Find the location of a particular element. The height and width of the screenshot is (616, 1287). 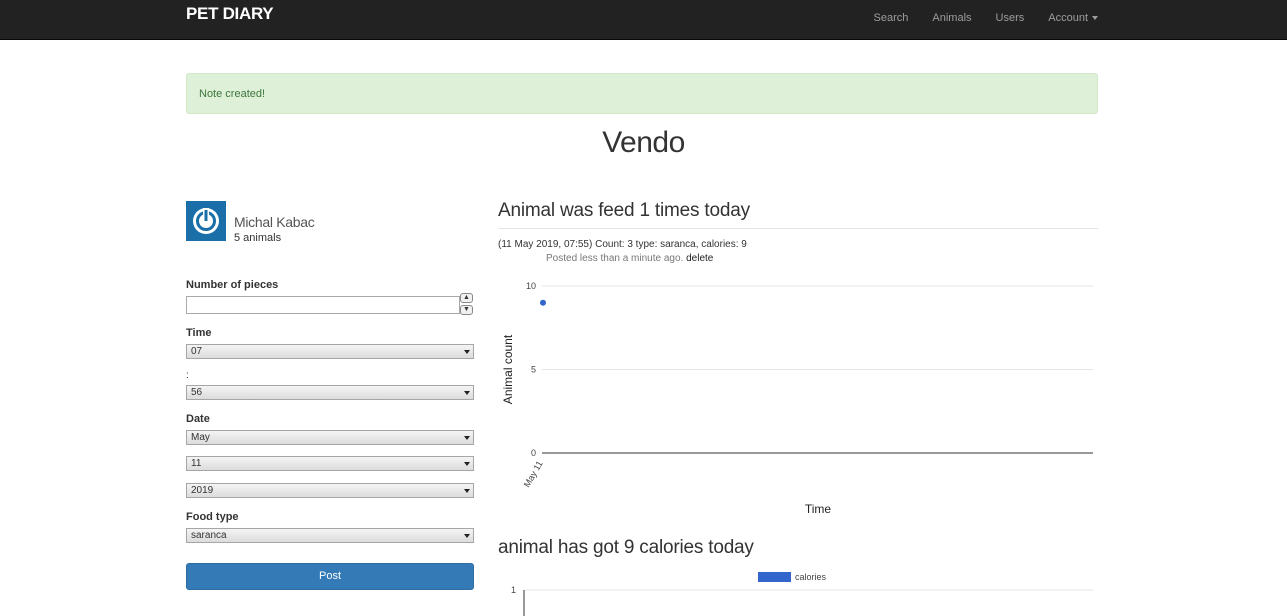

y-tick-label: 10 is located at coordinates (531, 286).